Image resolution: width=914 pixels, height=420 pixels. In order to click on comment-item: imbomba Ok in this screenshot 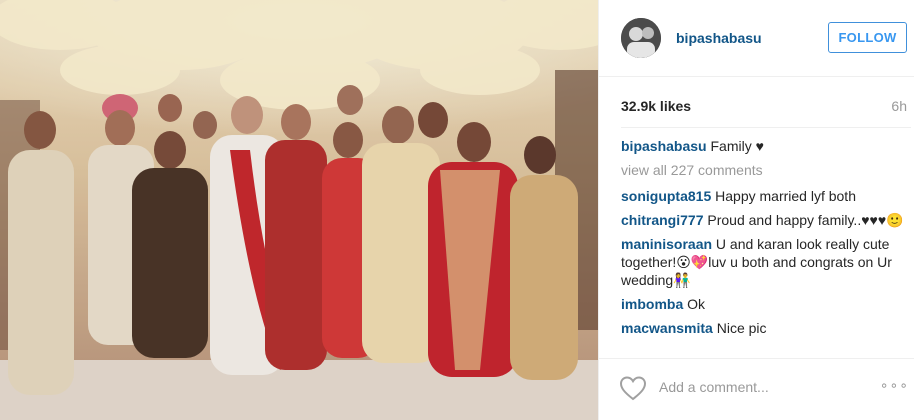, I will do `click(765, 304)`.